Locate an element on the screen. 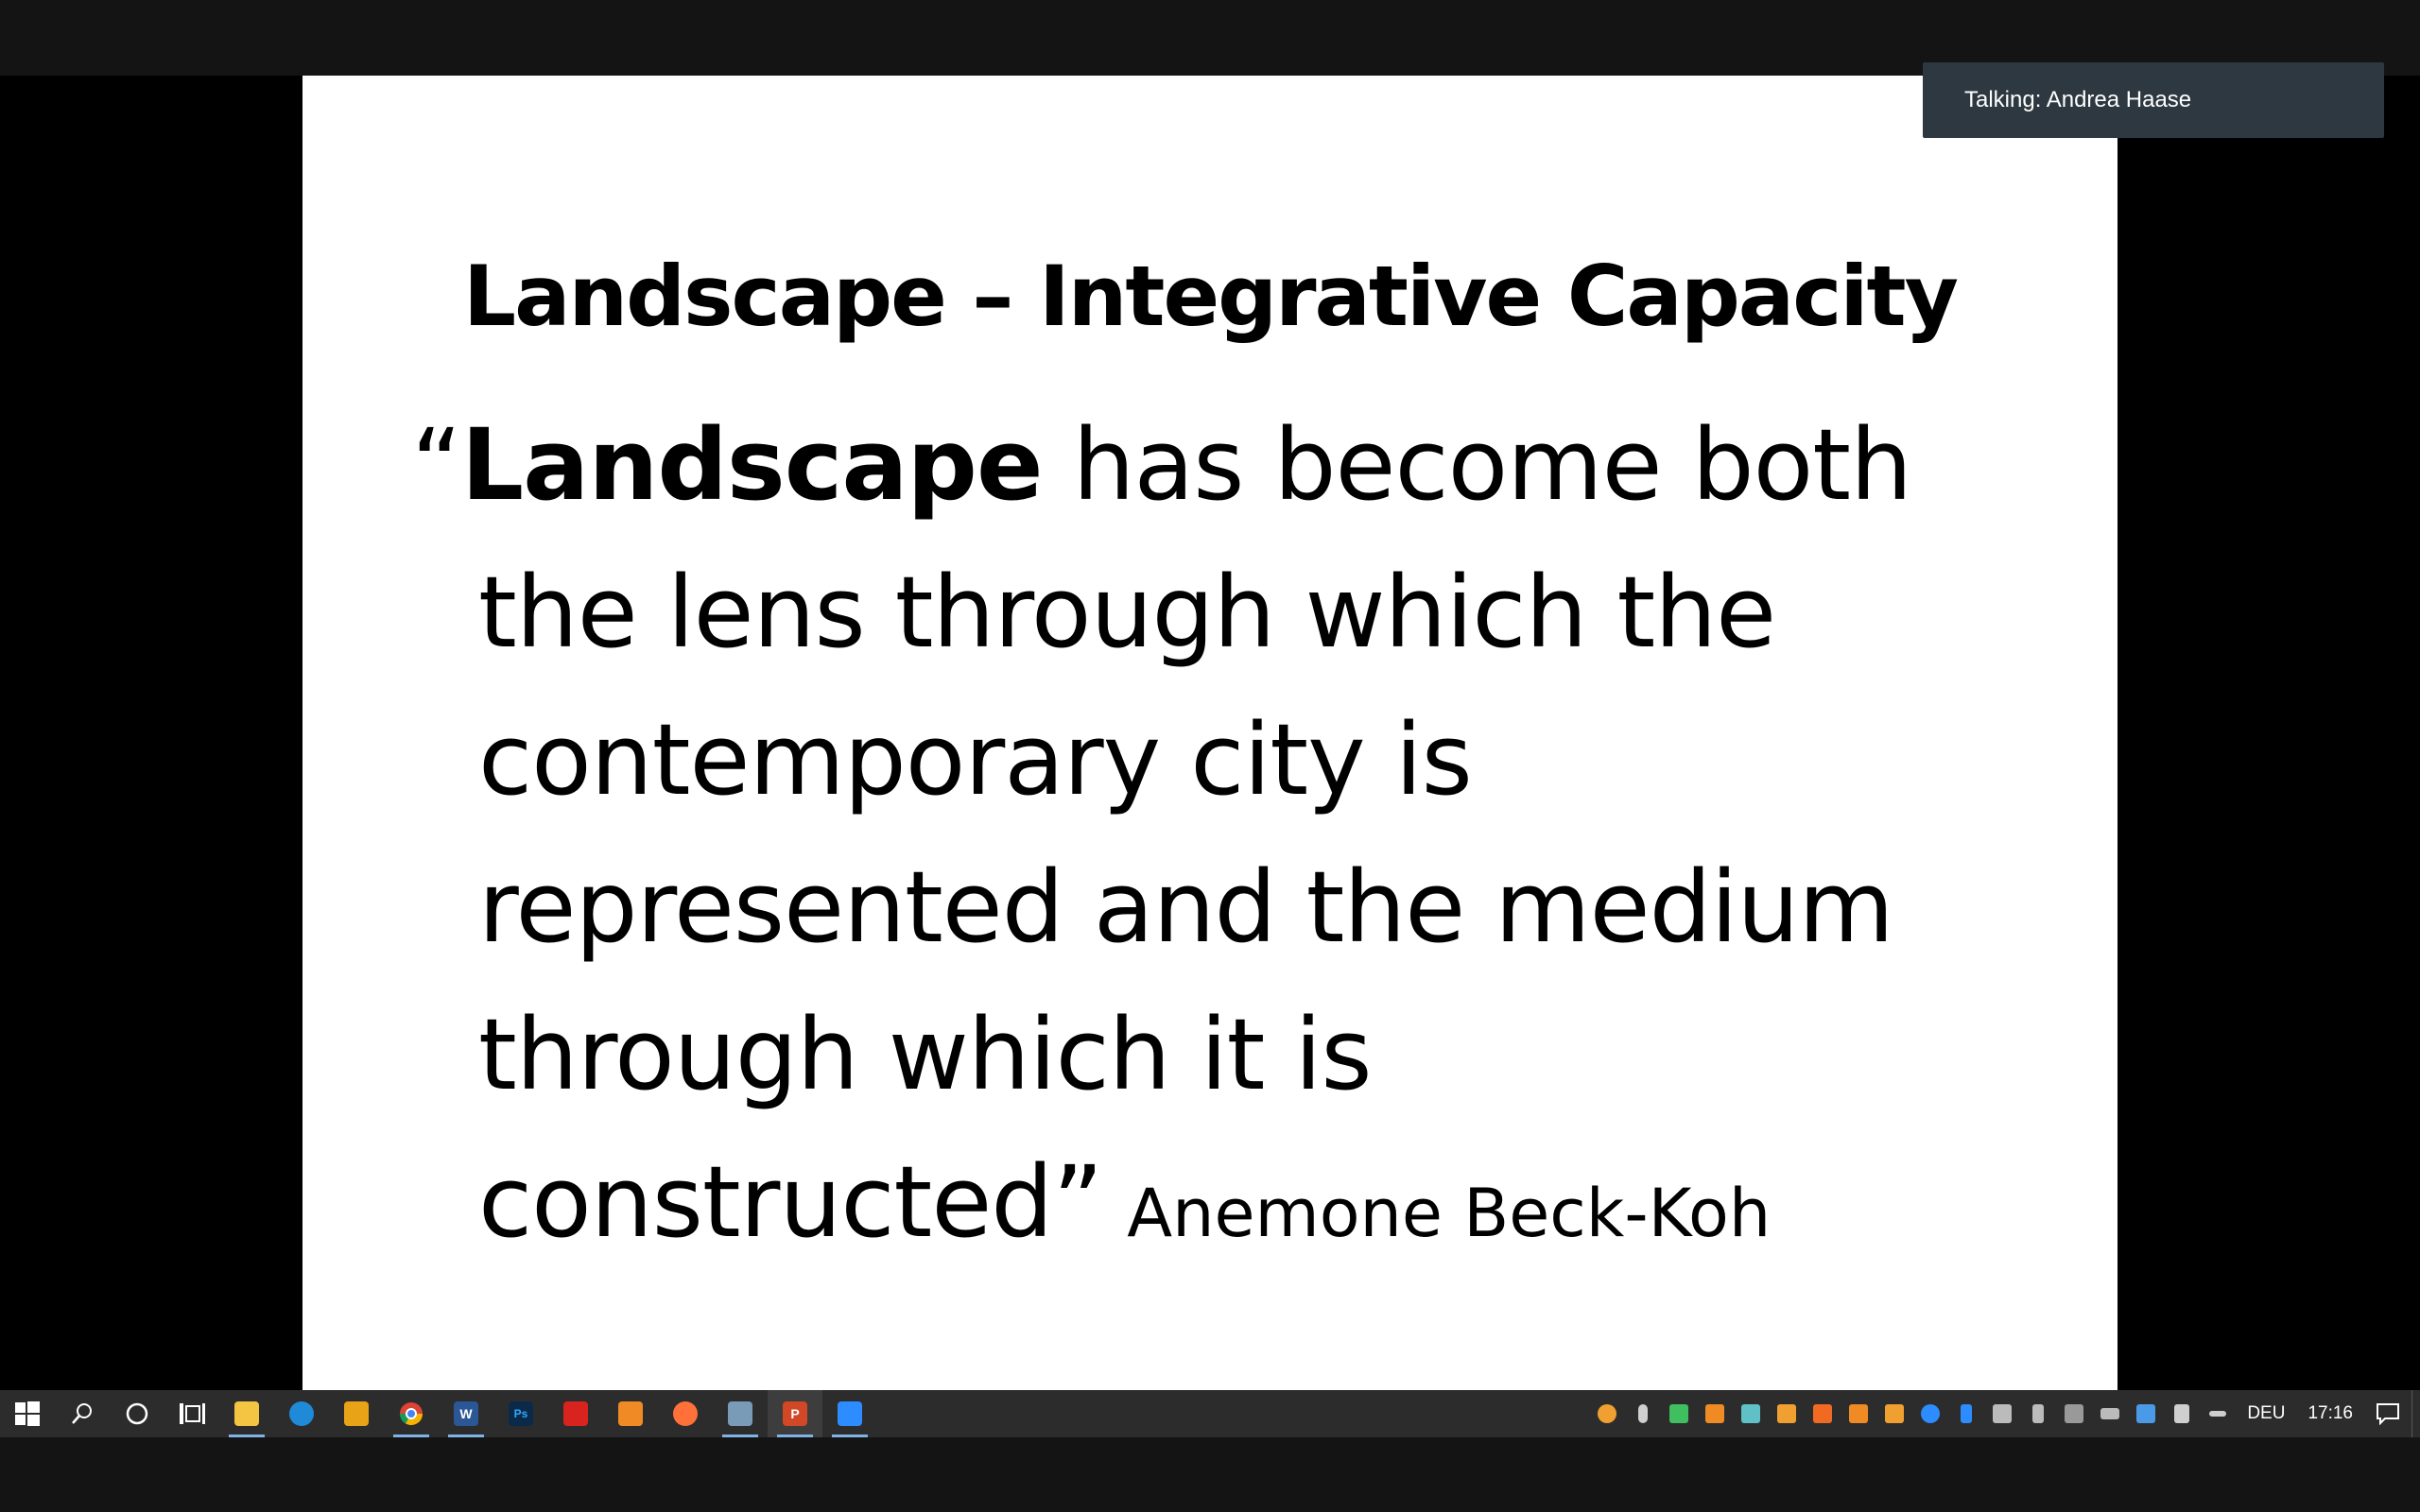 The image size is (2420, 1512). quote-line-2: the lens through which the is located at coordinates (1127, 612).